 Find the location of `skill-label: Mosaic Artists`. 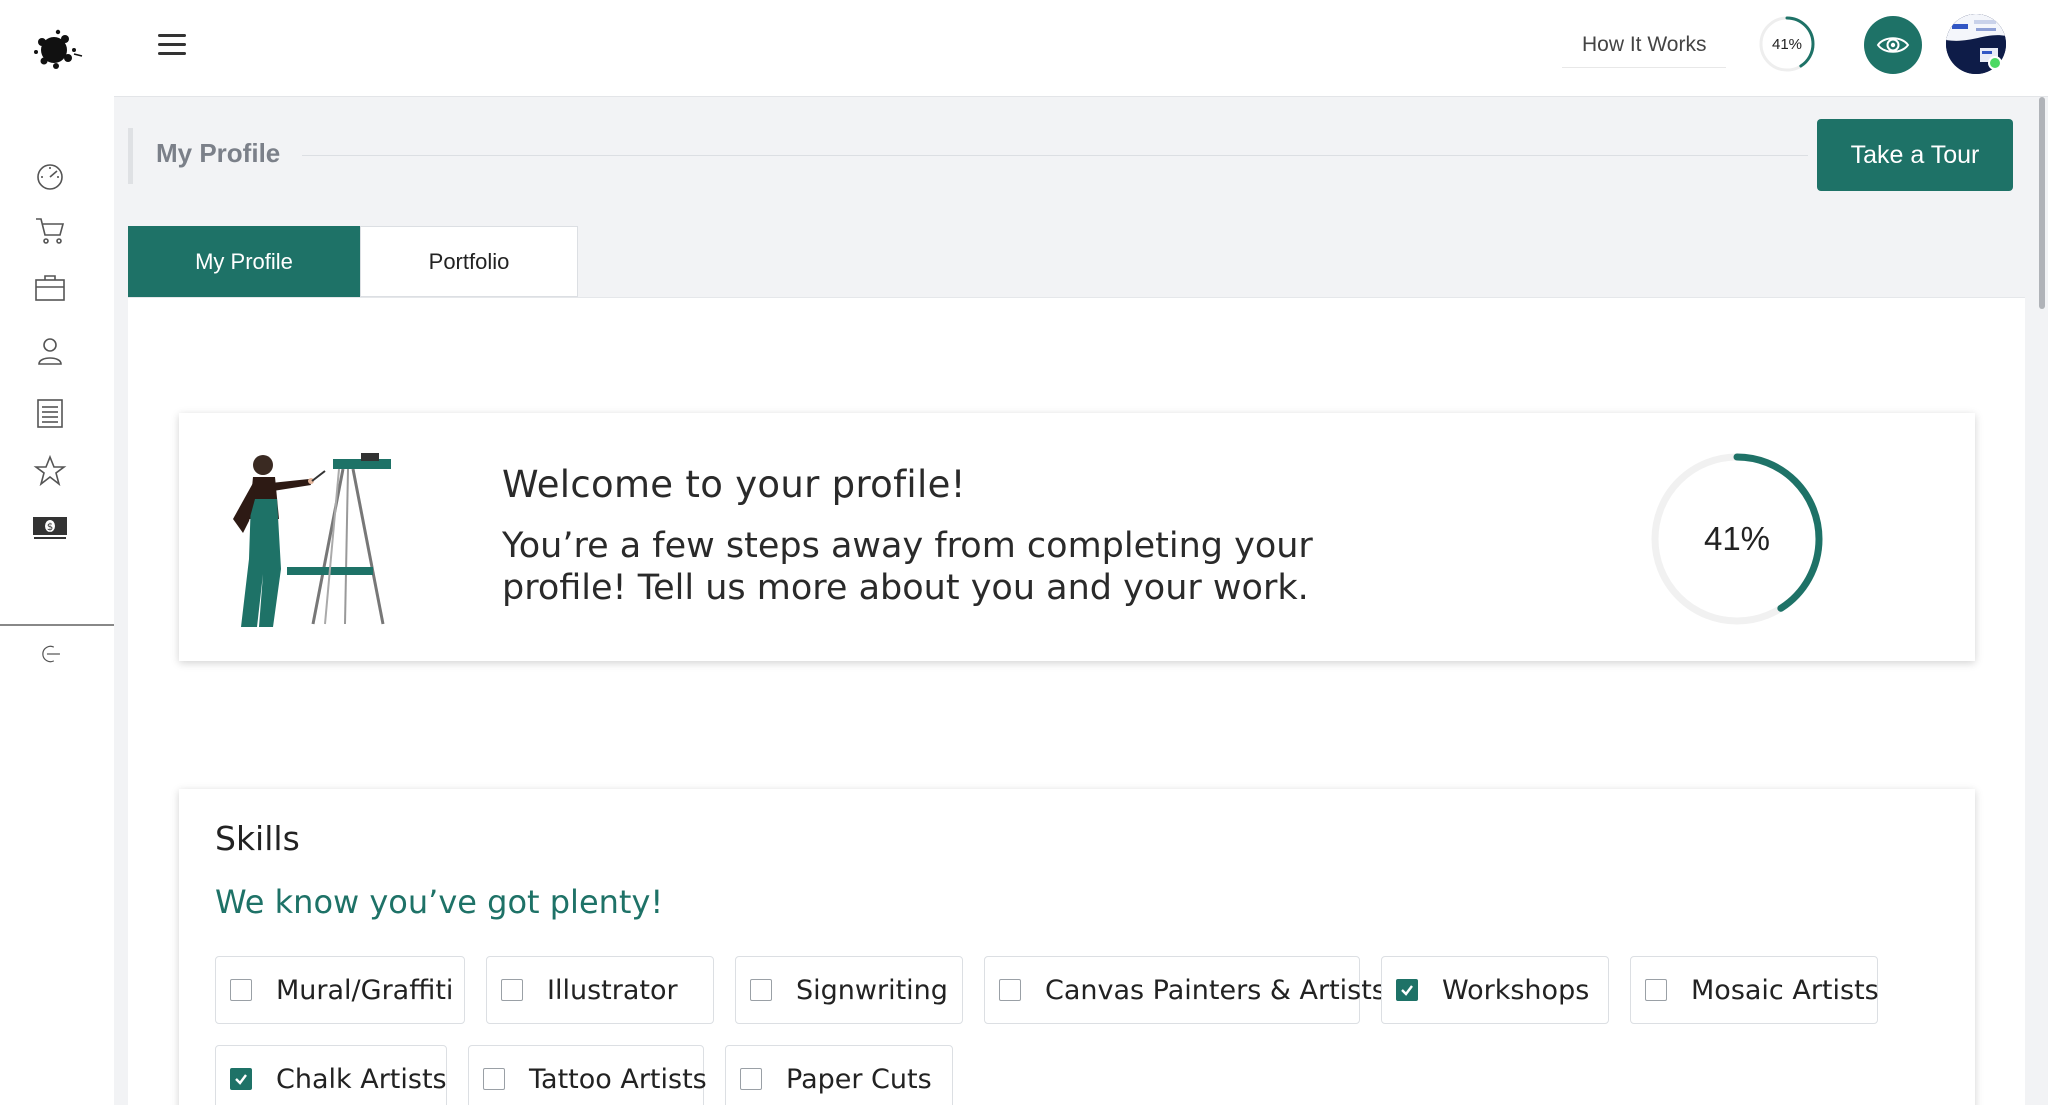

skill-label: Mosaic Artists is located at coordinates (1785, 990).